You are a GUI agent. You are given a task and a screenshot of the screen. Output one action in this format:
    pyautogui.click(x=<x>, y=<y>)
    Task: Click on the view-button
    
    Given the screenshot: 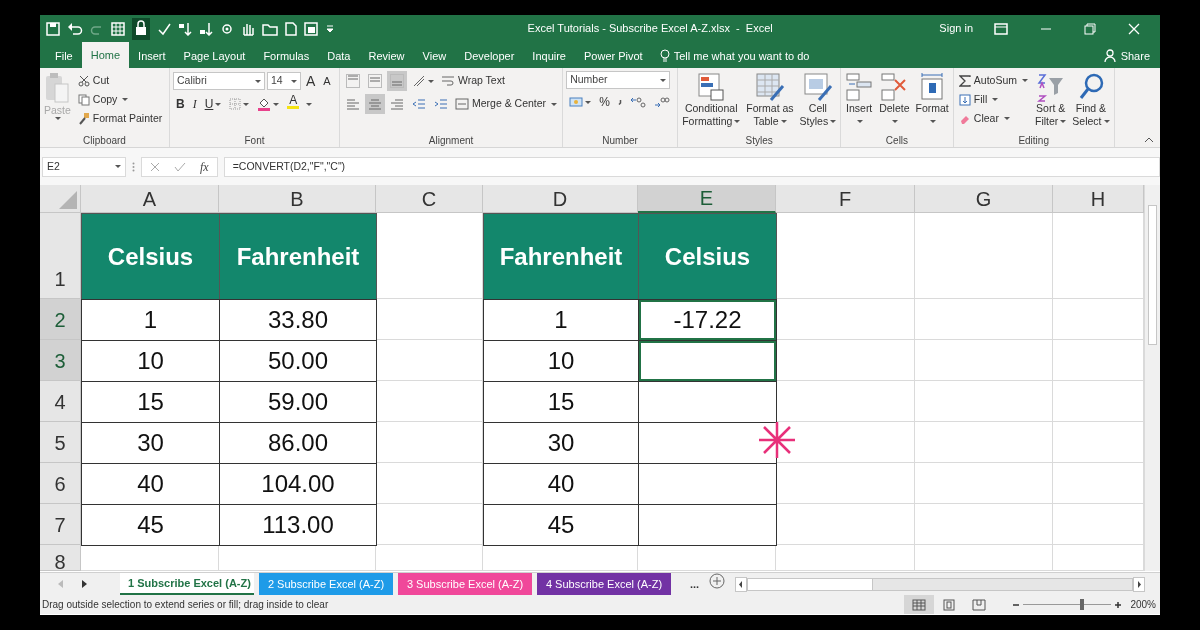 What is the action you would take?
    pyautogui.click(x=919, y=604)
    